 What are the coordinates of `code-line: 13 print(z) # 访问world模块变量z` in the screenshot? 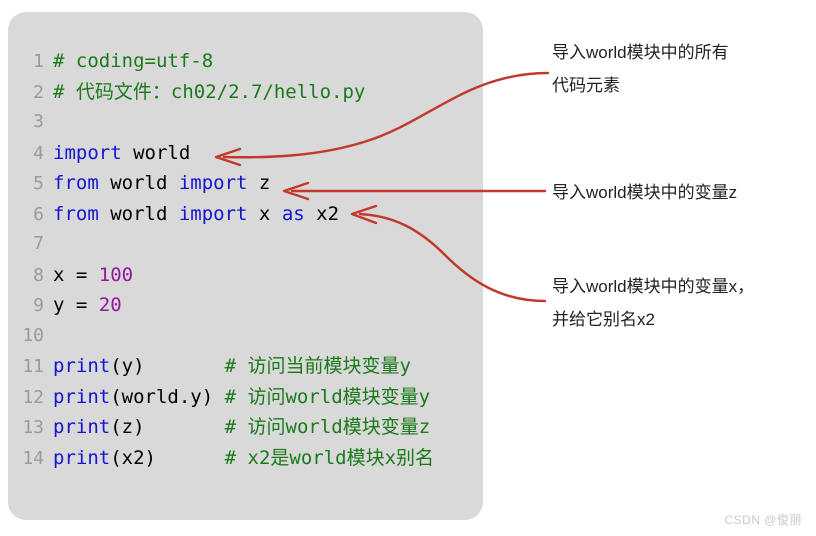 It's located at (245, 427).